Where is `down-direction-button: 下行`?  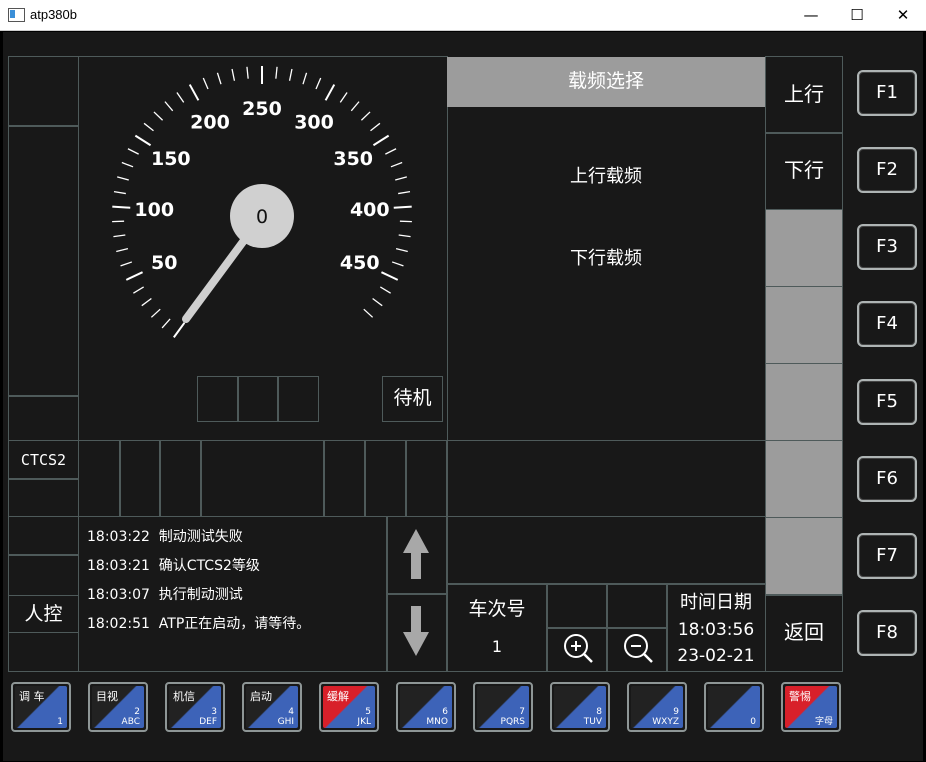
down-direction-button: 下行 is located at coordinates (804, 171).